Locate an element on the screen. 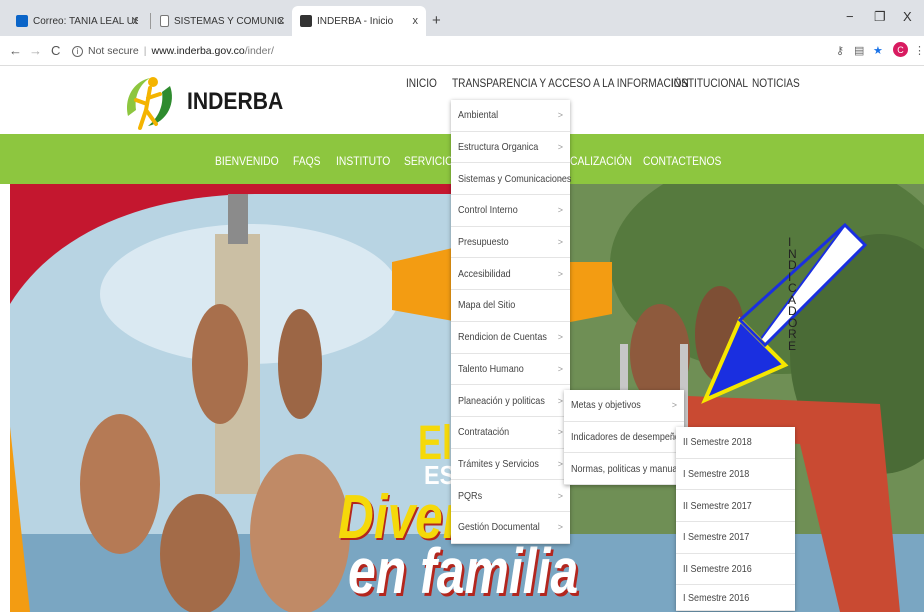 Image resolution: width=924 pixels, height=612 pixels. nav-transparencia: TRANSPARENCIA Y ACCESO A LA INFORMACIÓN is located at coordinates (570, 84).